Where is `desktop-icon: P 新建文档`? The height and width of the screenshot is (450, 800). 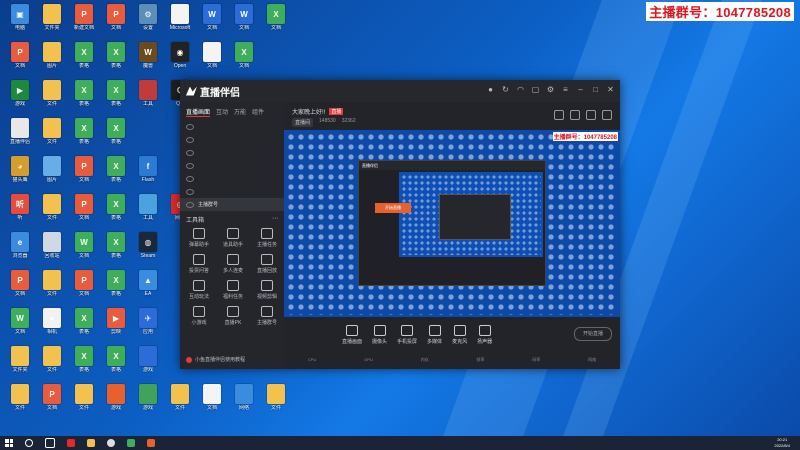
desktop-icon: P 新建文档 is located at coordinates (84, 17).